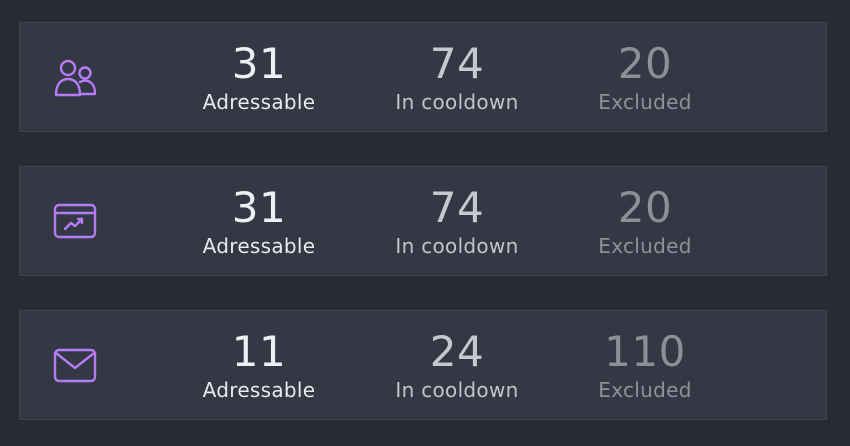 The width and height of the screenshot is (850, 446). I want to click on excluded-count: 110, so click(645, 351).